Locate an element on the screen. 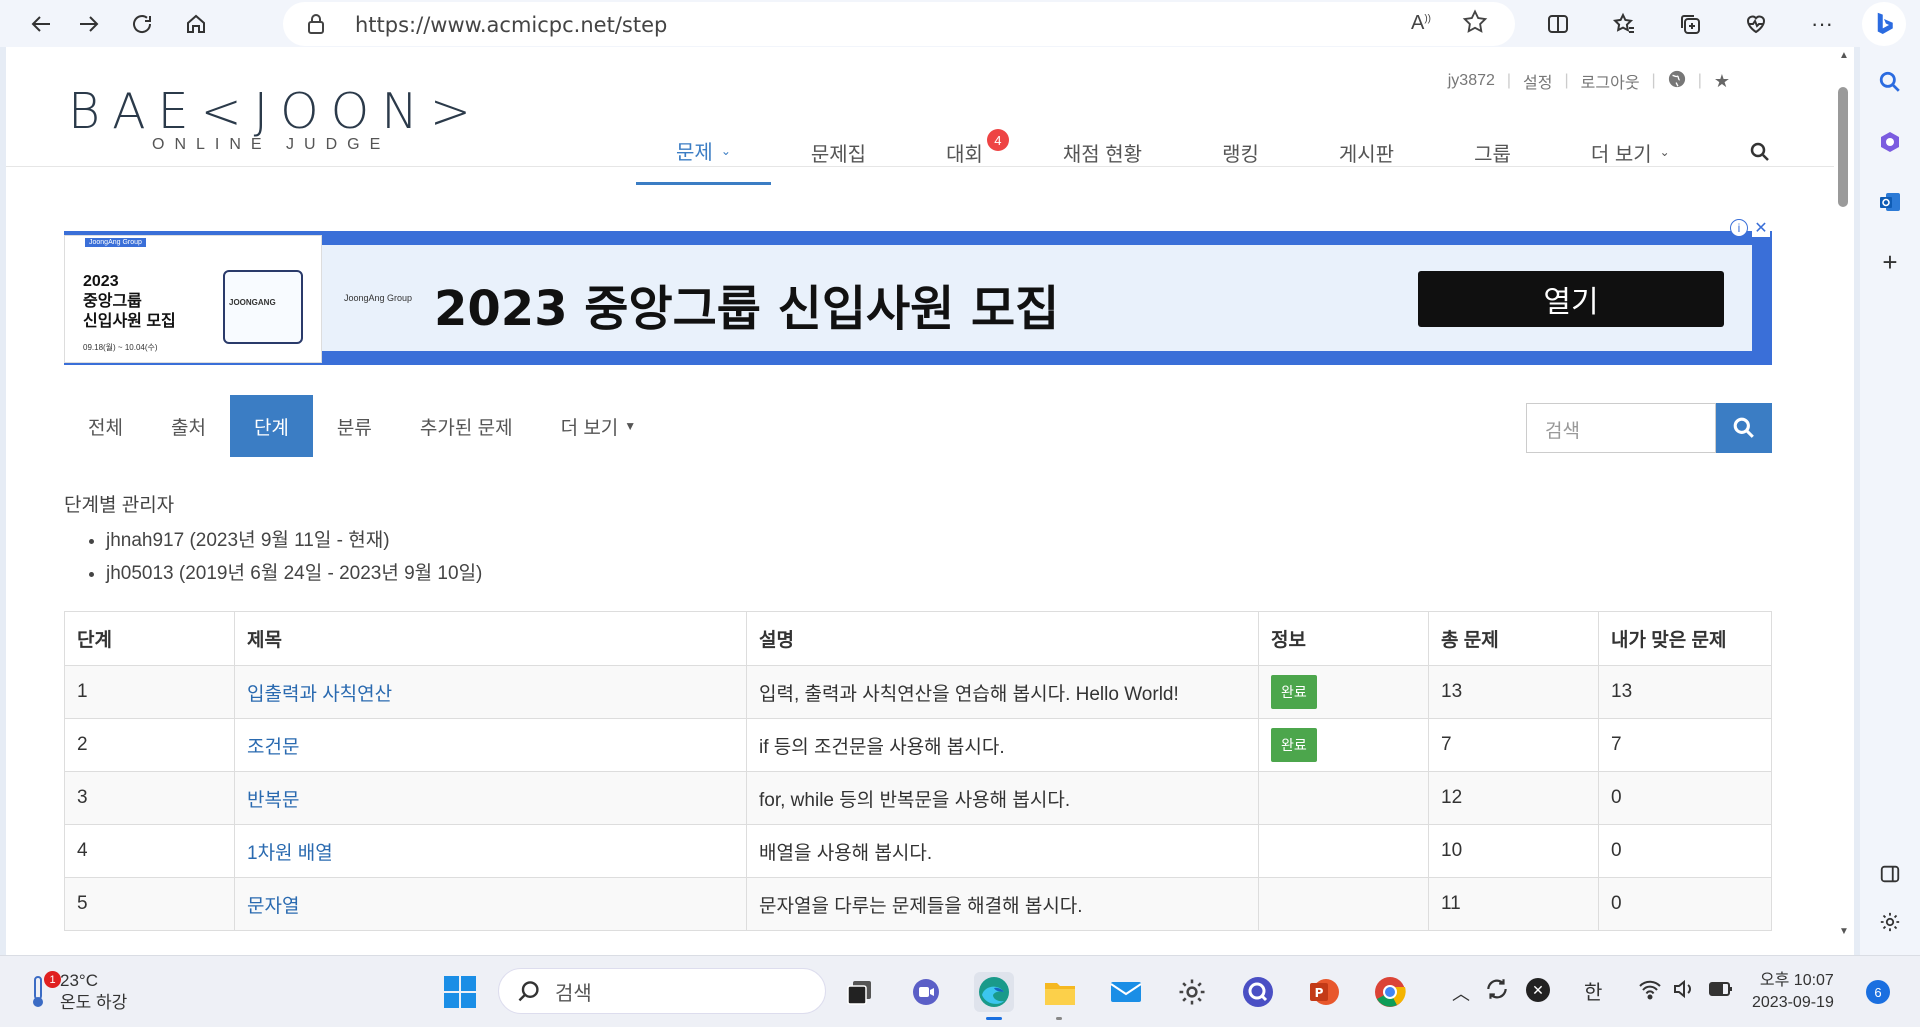 This screenshot has width=1920, height=1027. subnav-category: 분류 is located at coordinates (354, 426).